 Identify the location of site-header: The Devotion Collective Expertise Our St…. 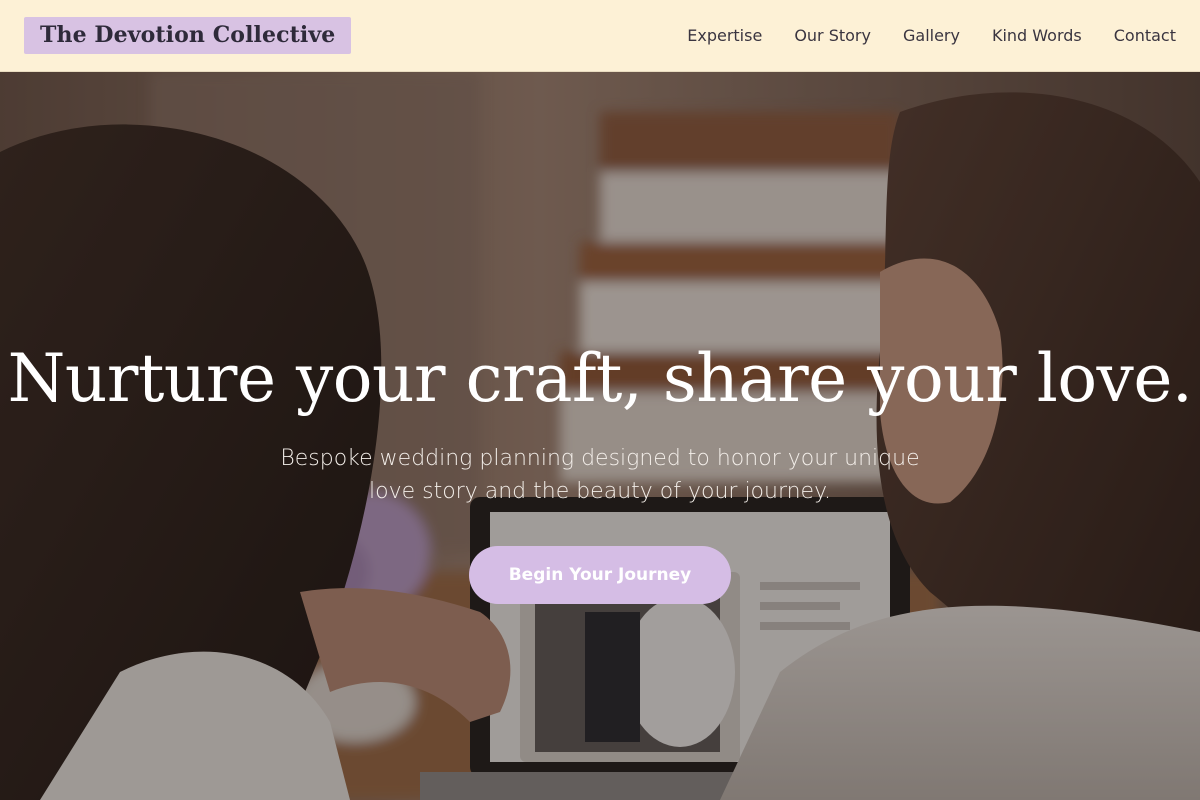
(600, 36).